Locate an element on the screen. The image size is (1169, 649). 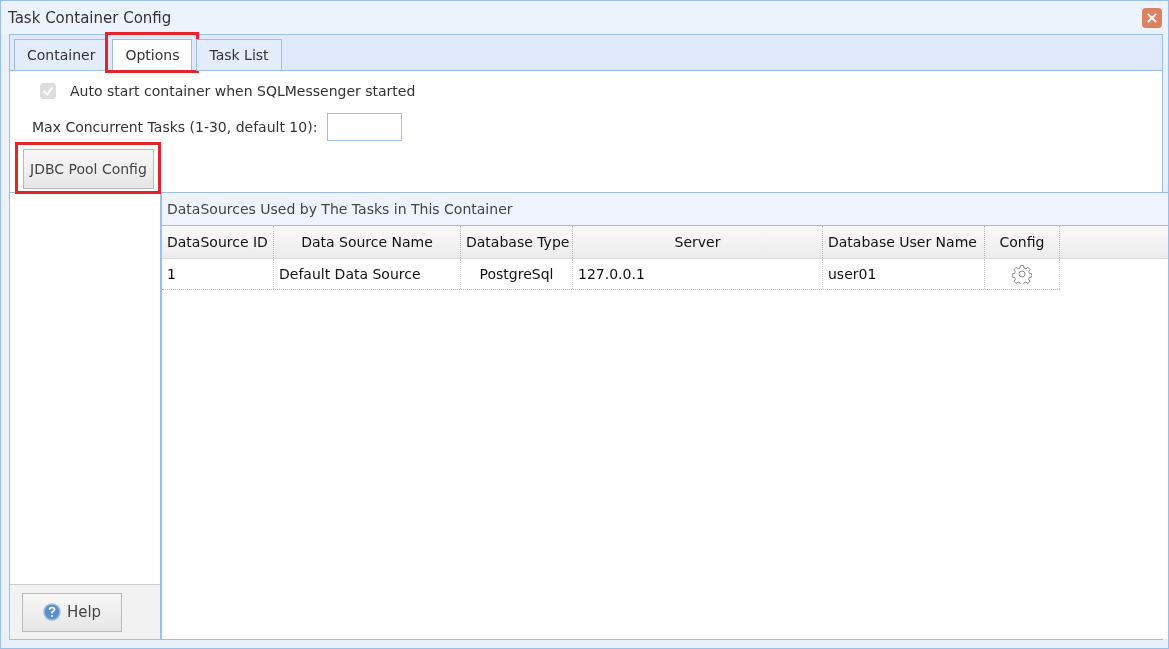
section-title: DataSources Used by The Tasks in This Container is located at coordinates (340, 209).